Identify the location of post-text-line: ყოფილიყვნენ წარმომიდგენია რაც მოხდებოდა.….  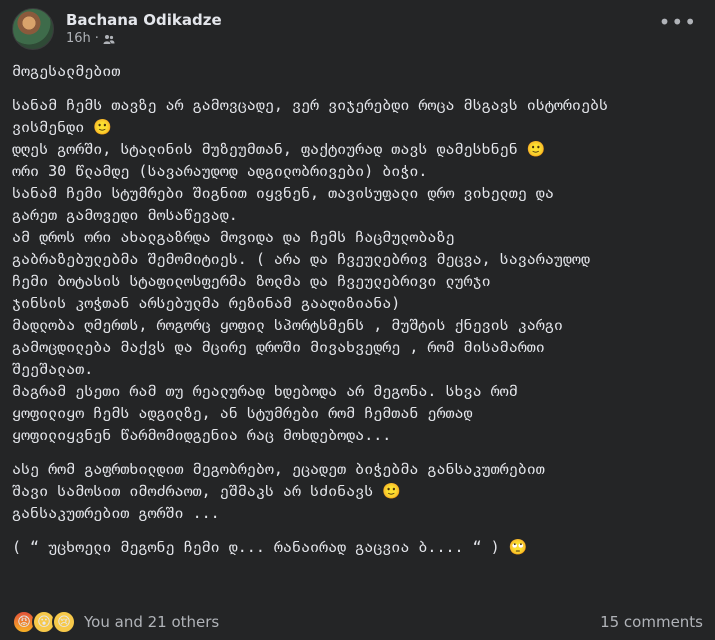
(202, 435).